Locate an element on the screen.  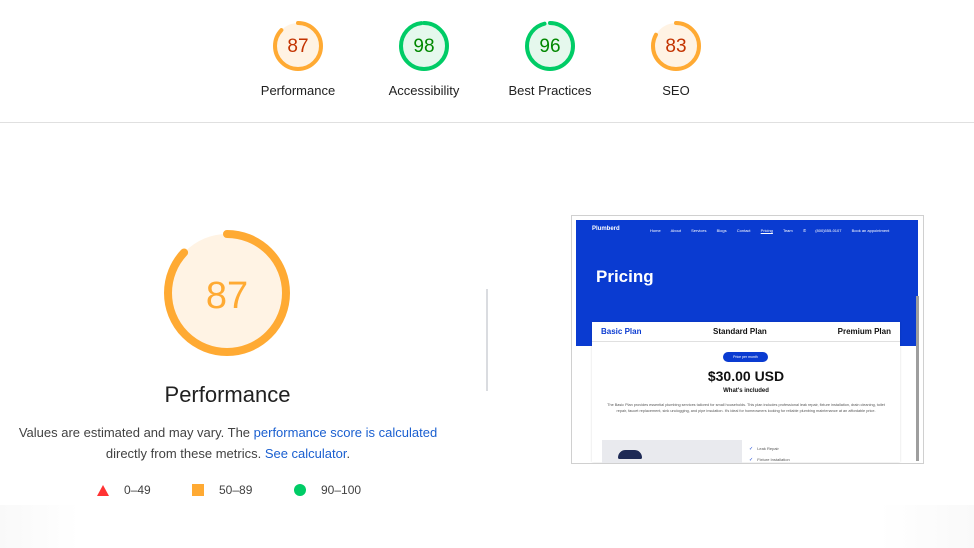
see-calculator-link: See calculator is located at coordinates (306, 453).